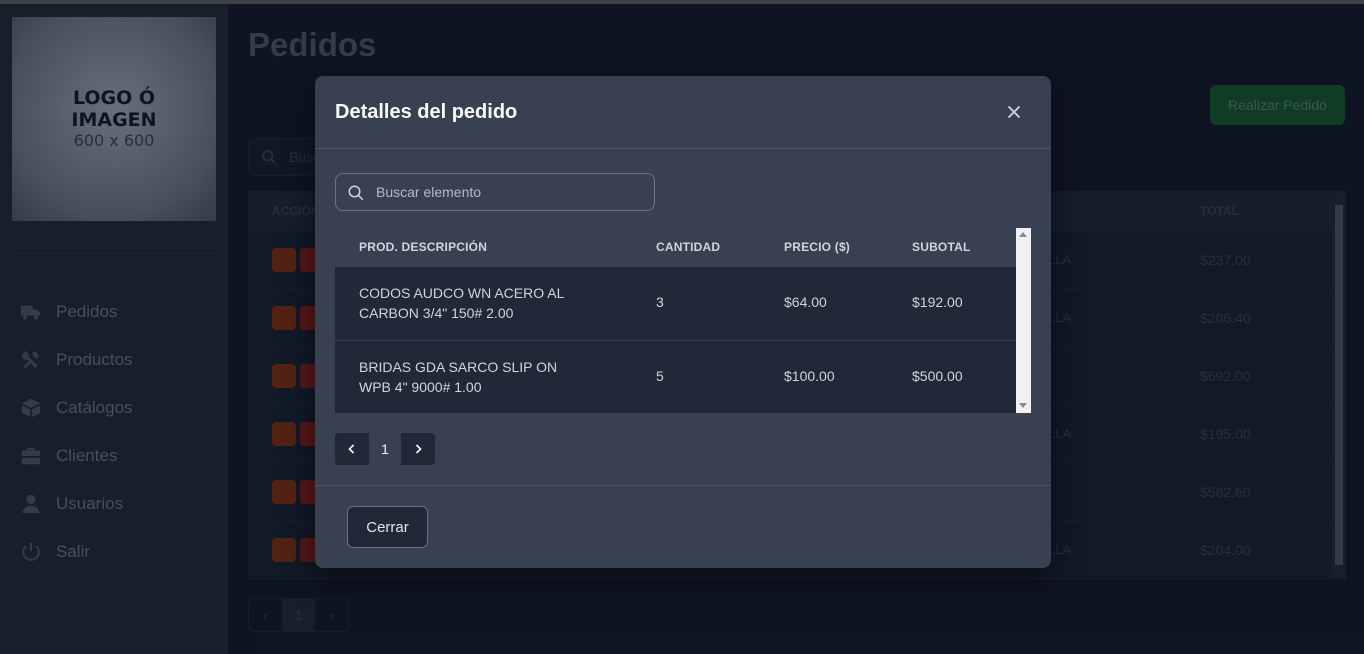  I want to click on items-table-scrollbar, so click(1023, 320).